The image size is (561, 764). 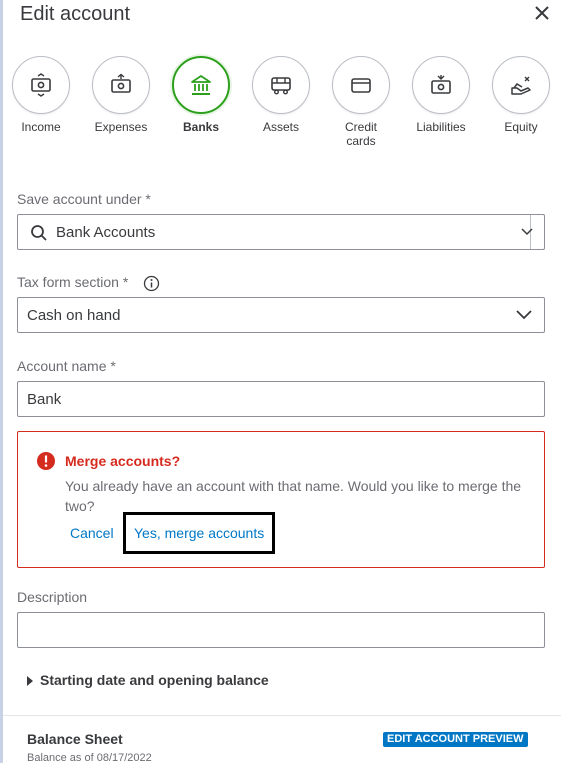 I want to click on starting-balance-toggle: Starting date and opening balance, so click(x=148, y=680).